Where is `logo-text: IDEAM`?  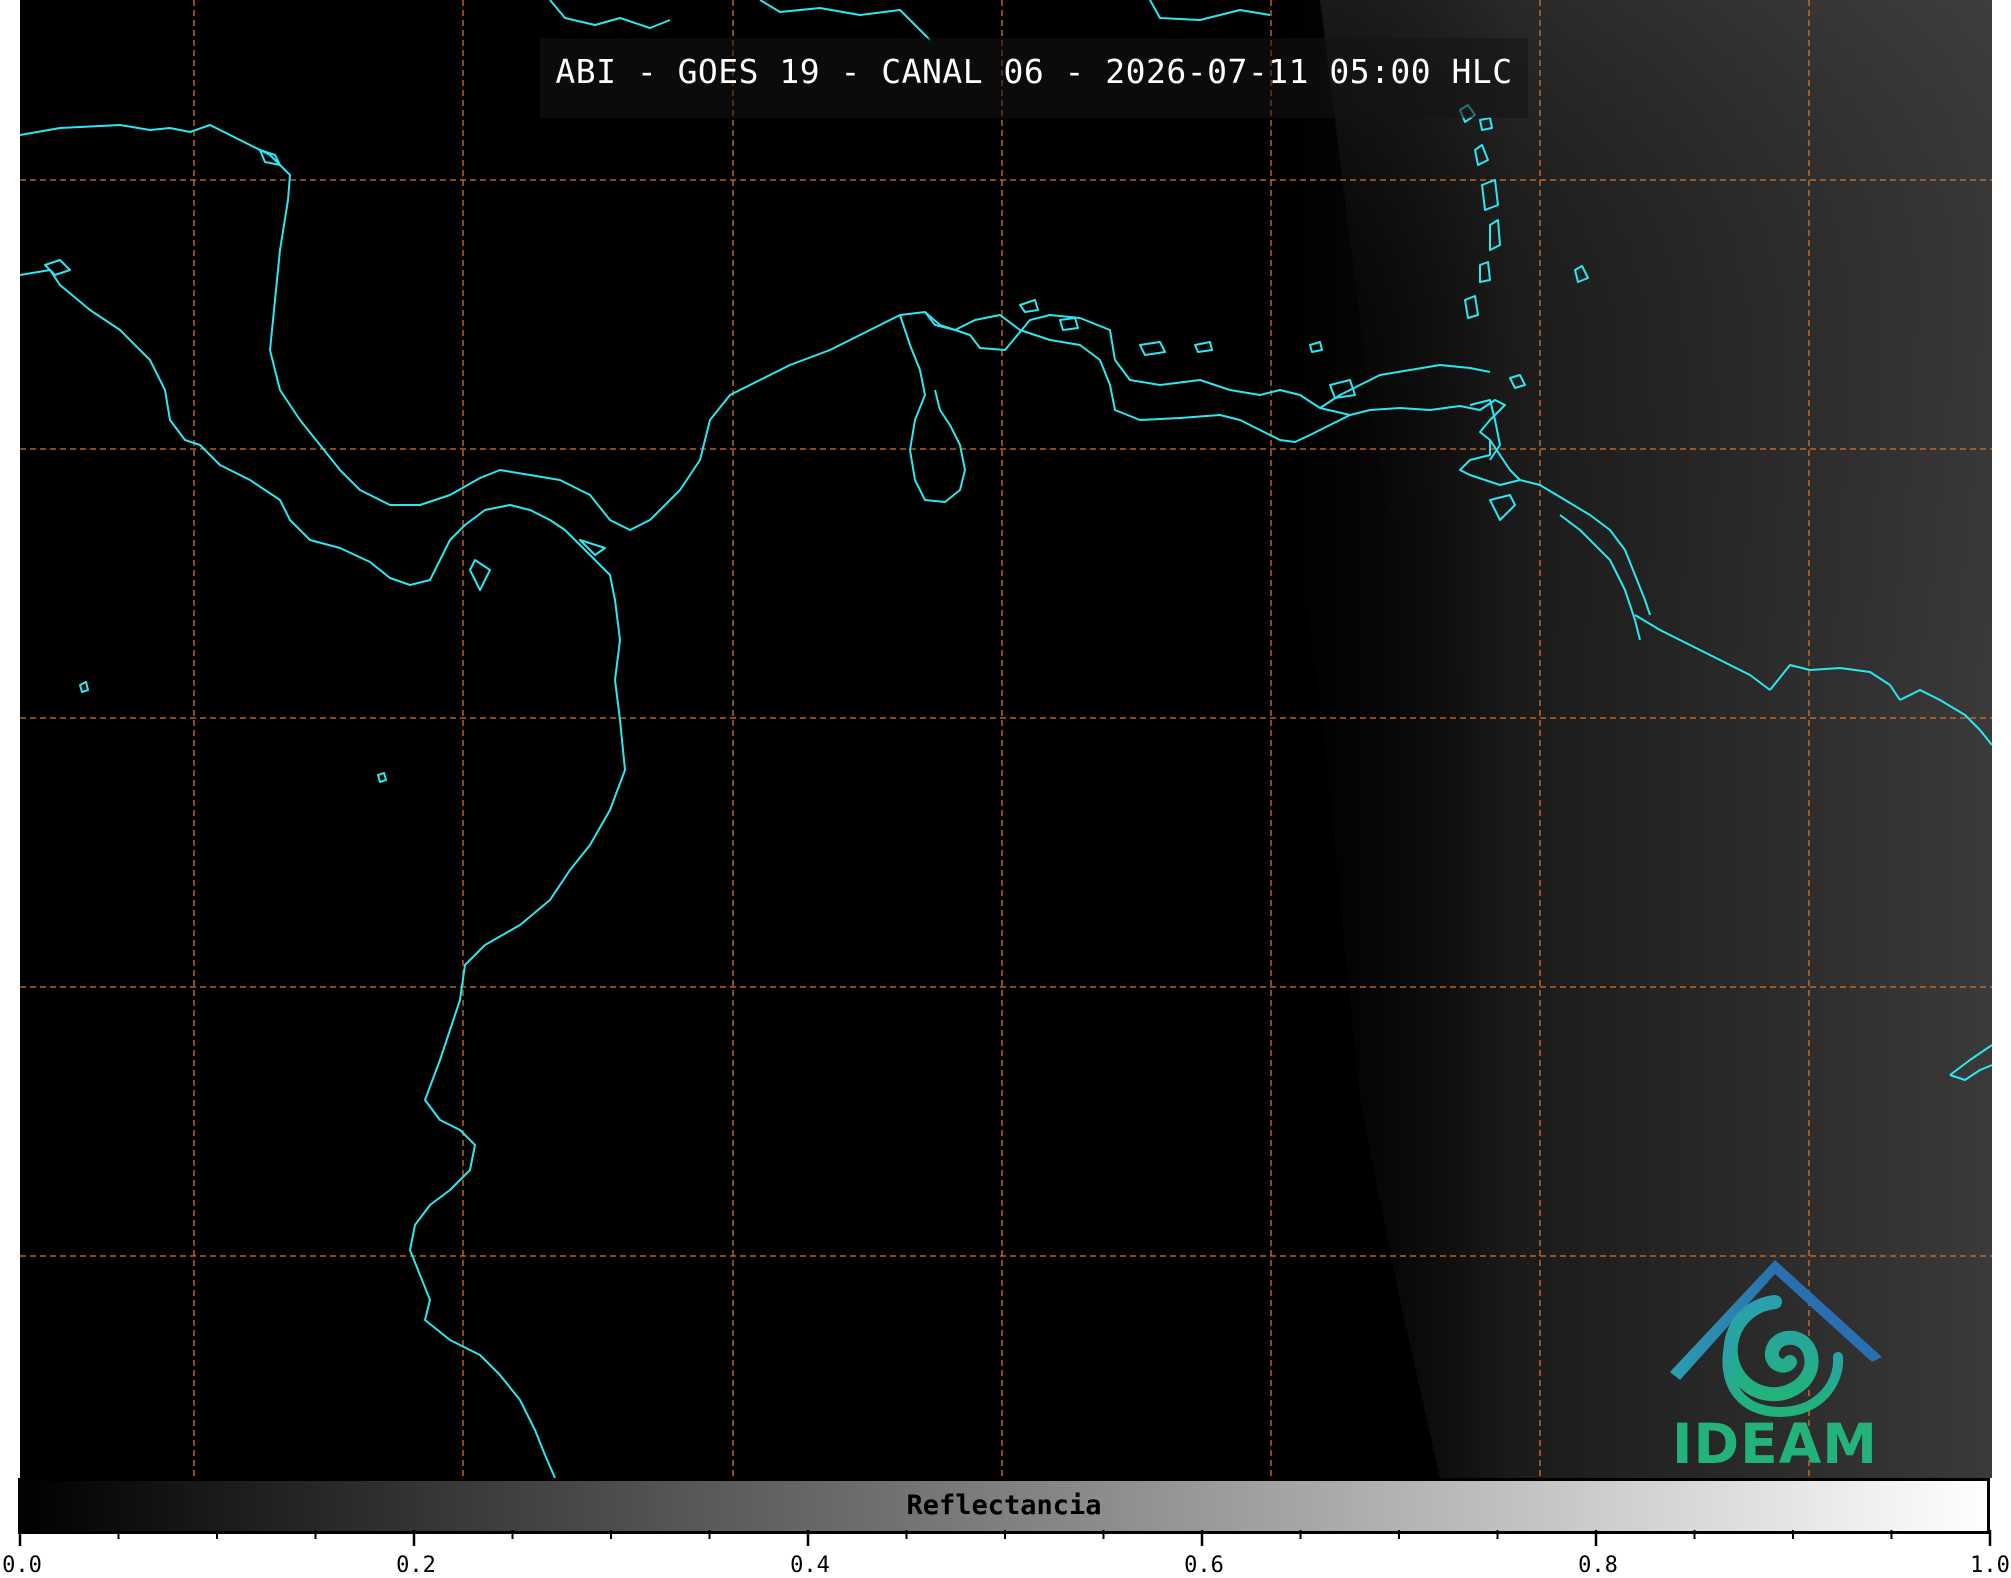 logo-text: IDEAM is located at coordinates (1775, 1444).